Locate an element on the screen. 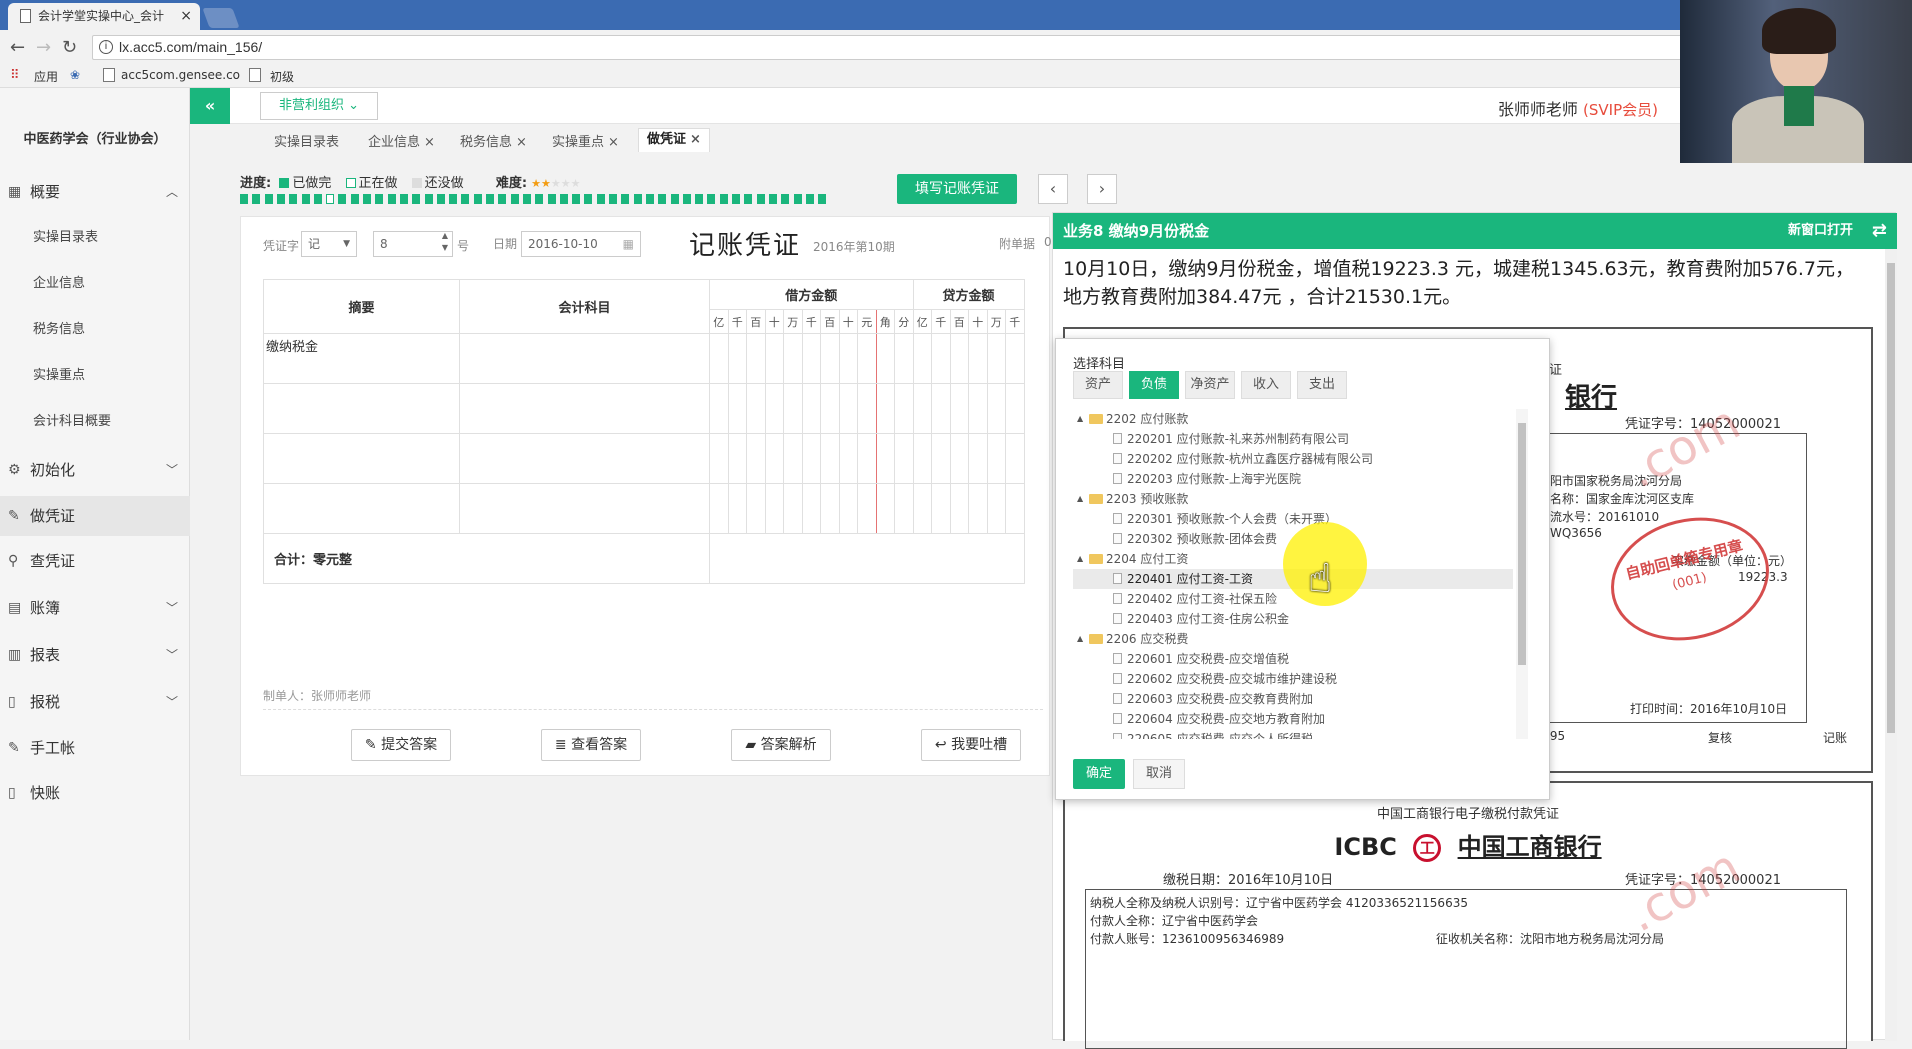  prev-button: ‹ is located at coordinates (1053, 189).